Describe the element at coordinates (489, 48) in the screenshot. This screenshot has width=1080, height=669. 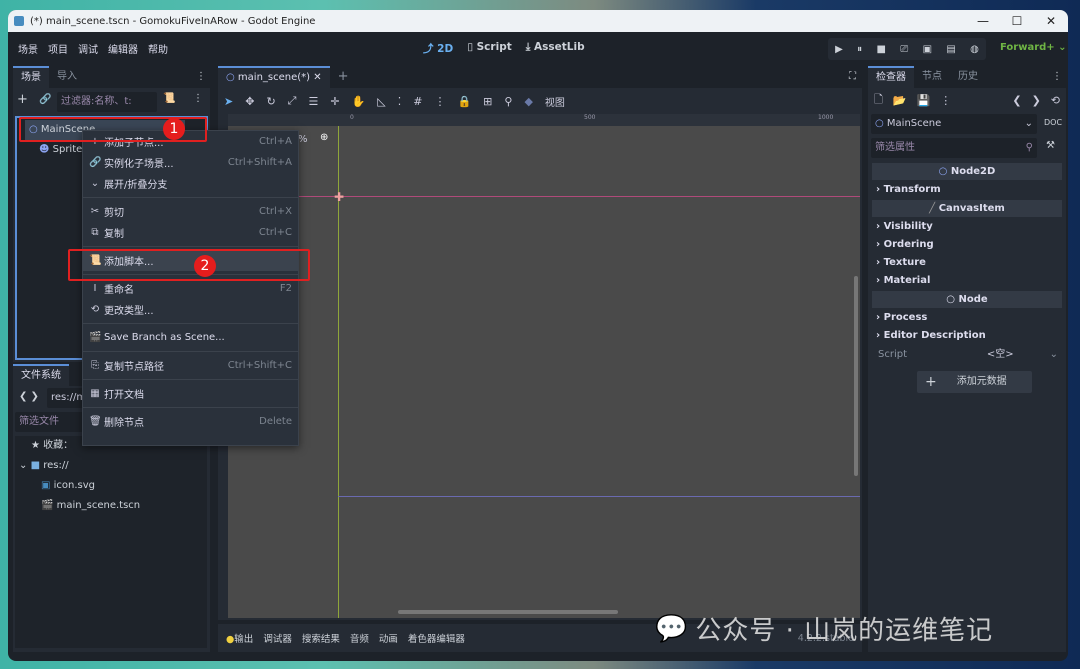
I see `script-button: ▯ Script` at that location.